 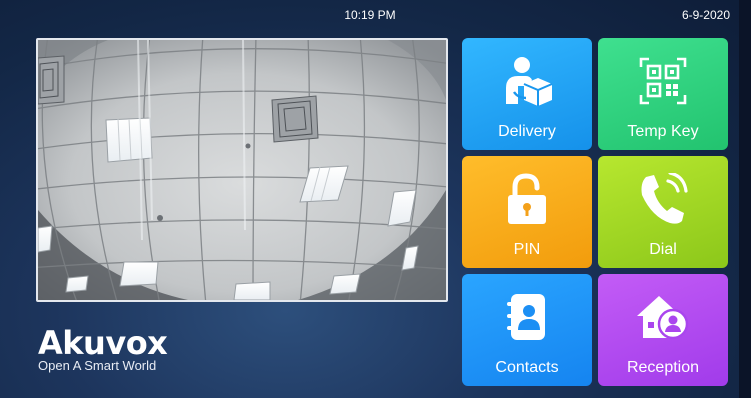 What do you see at coordinates (97, 365) in the screenshot?
I see `brand-tagline: Open A Smart World` at bounding box center [97, 365].